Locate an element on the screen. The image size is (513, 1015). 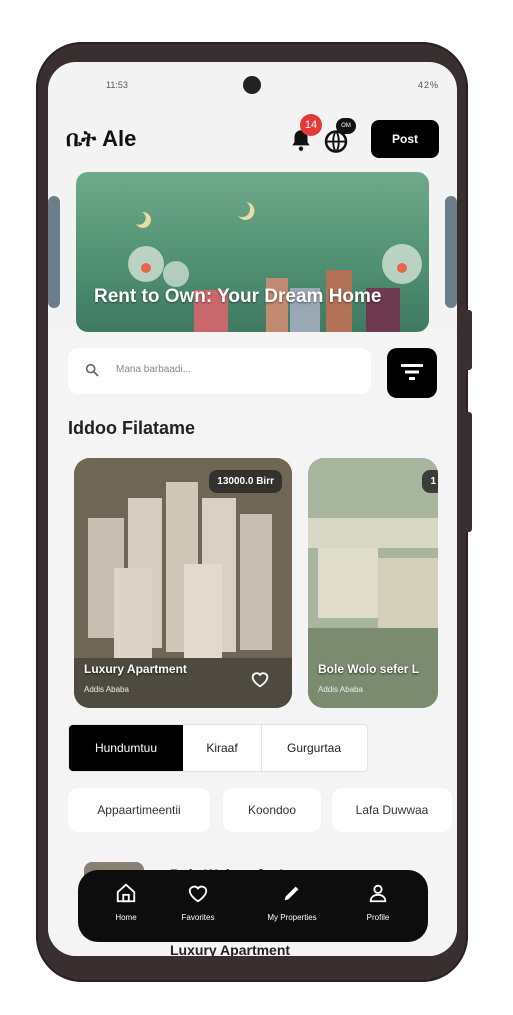
promo-banner: Rent to Own: Your Dream Home is located at coordinates (252, 252).